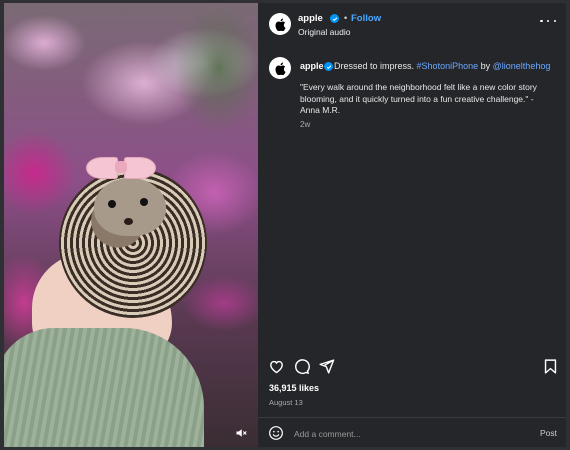  Describe the element at coordinates (310, 18) in the screenshot. I see `post-username: apple` at that location.